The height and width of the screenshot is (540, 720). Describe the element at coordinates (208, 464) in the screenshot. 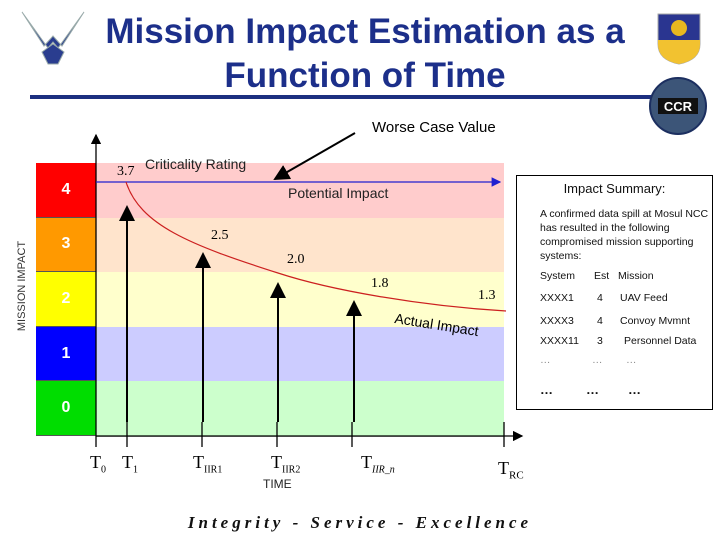

I see `tick-tiir1: TIIR1` at that location.